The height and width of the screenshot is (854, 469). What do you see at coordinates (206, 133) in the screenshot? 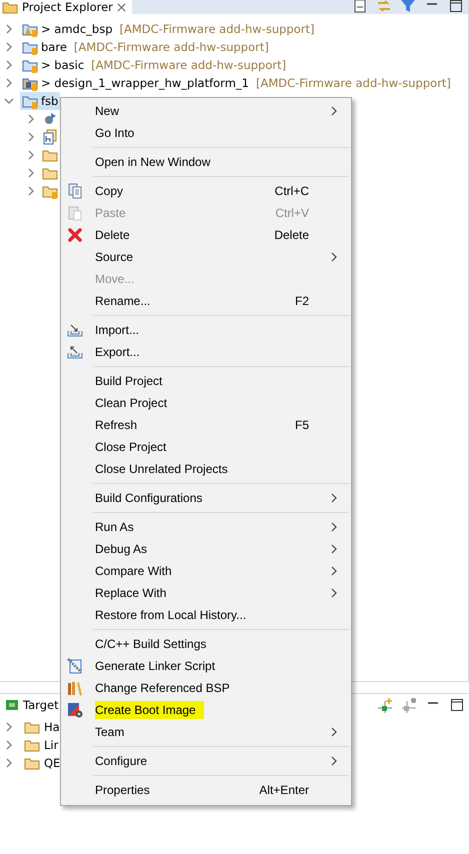
I see `menu-item: Go Into` at bounding box center [206, 133].